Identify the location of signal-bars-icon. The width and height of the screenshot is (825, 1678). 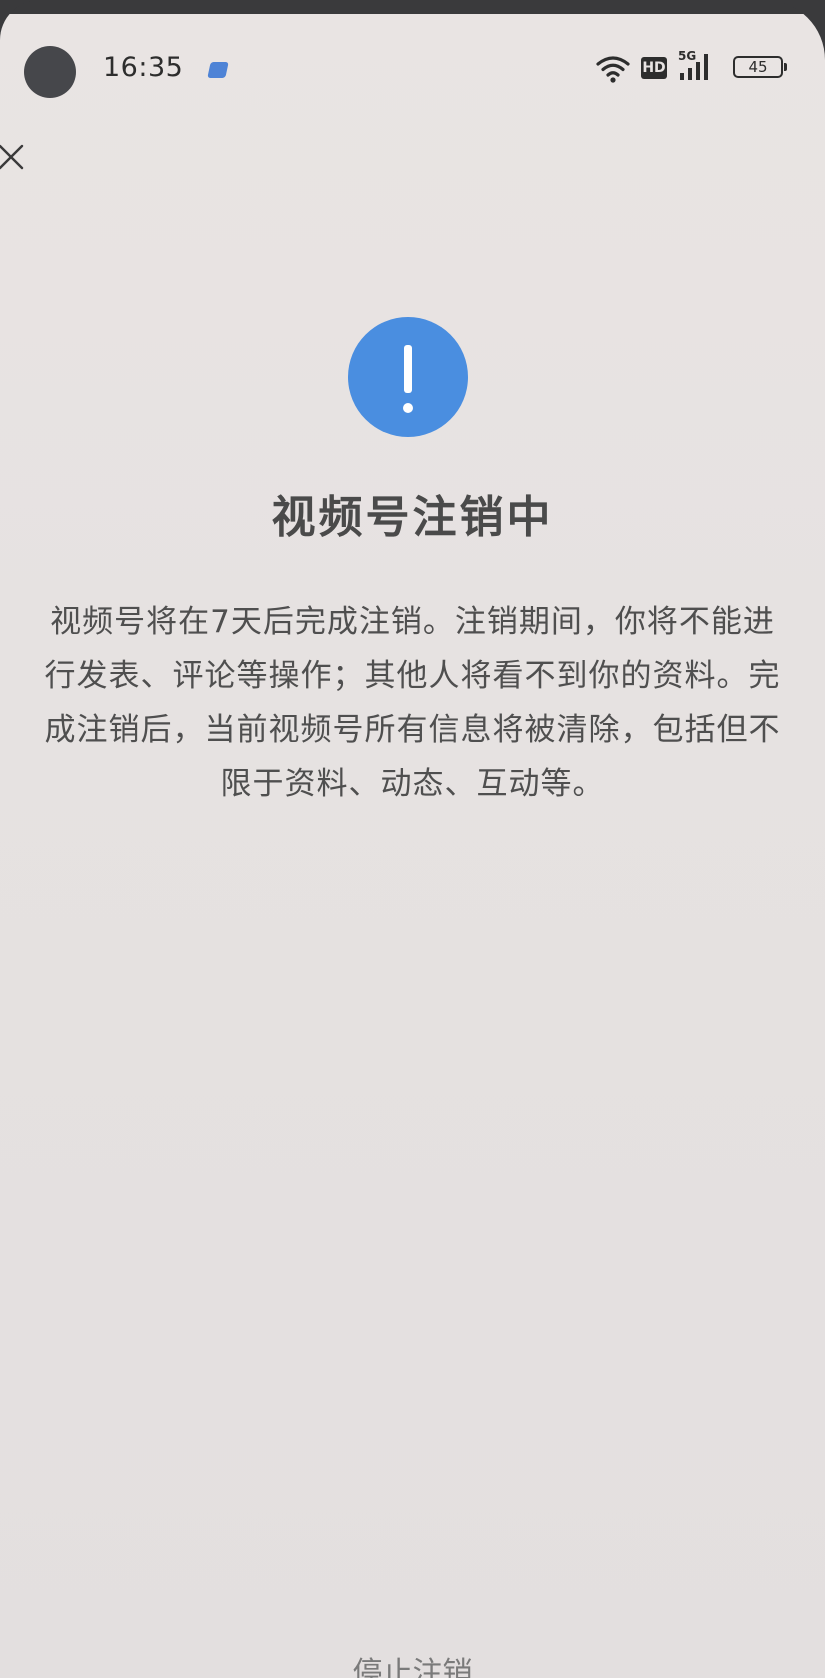
(694, 67).